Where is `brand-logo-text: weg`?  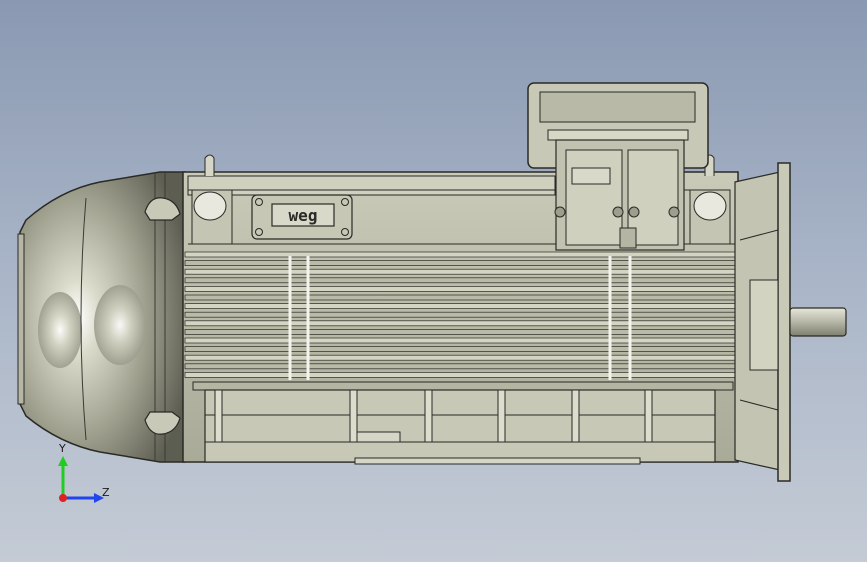
brand-logo-text: weg is located at coordinates (303, 215).